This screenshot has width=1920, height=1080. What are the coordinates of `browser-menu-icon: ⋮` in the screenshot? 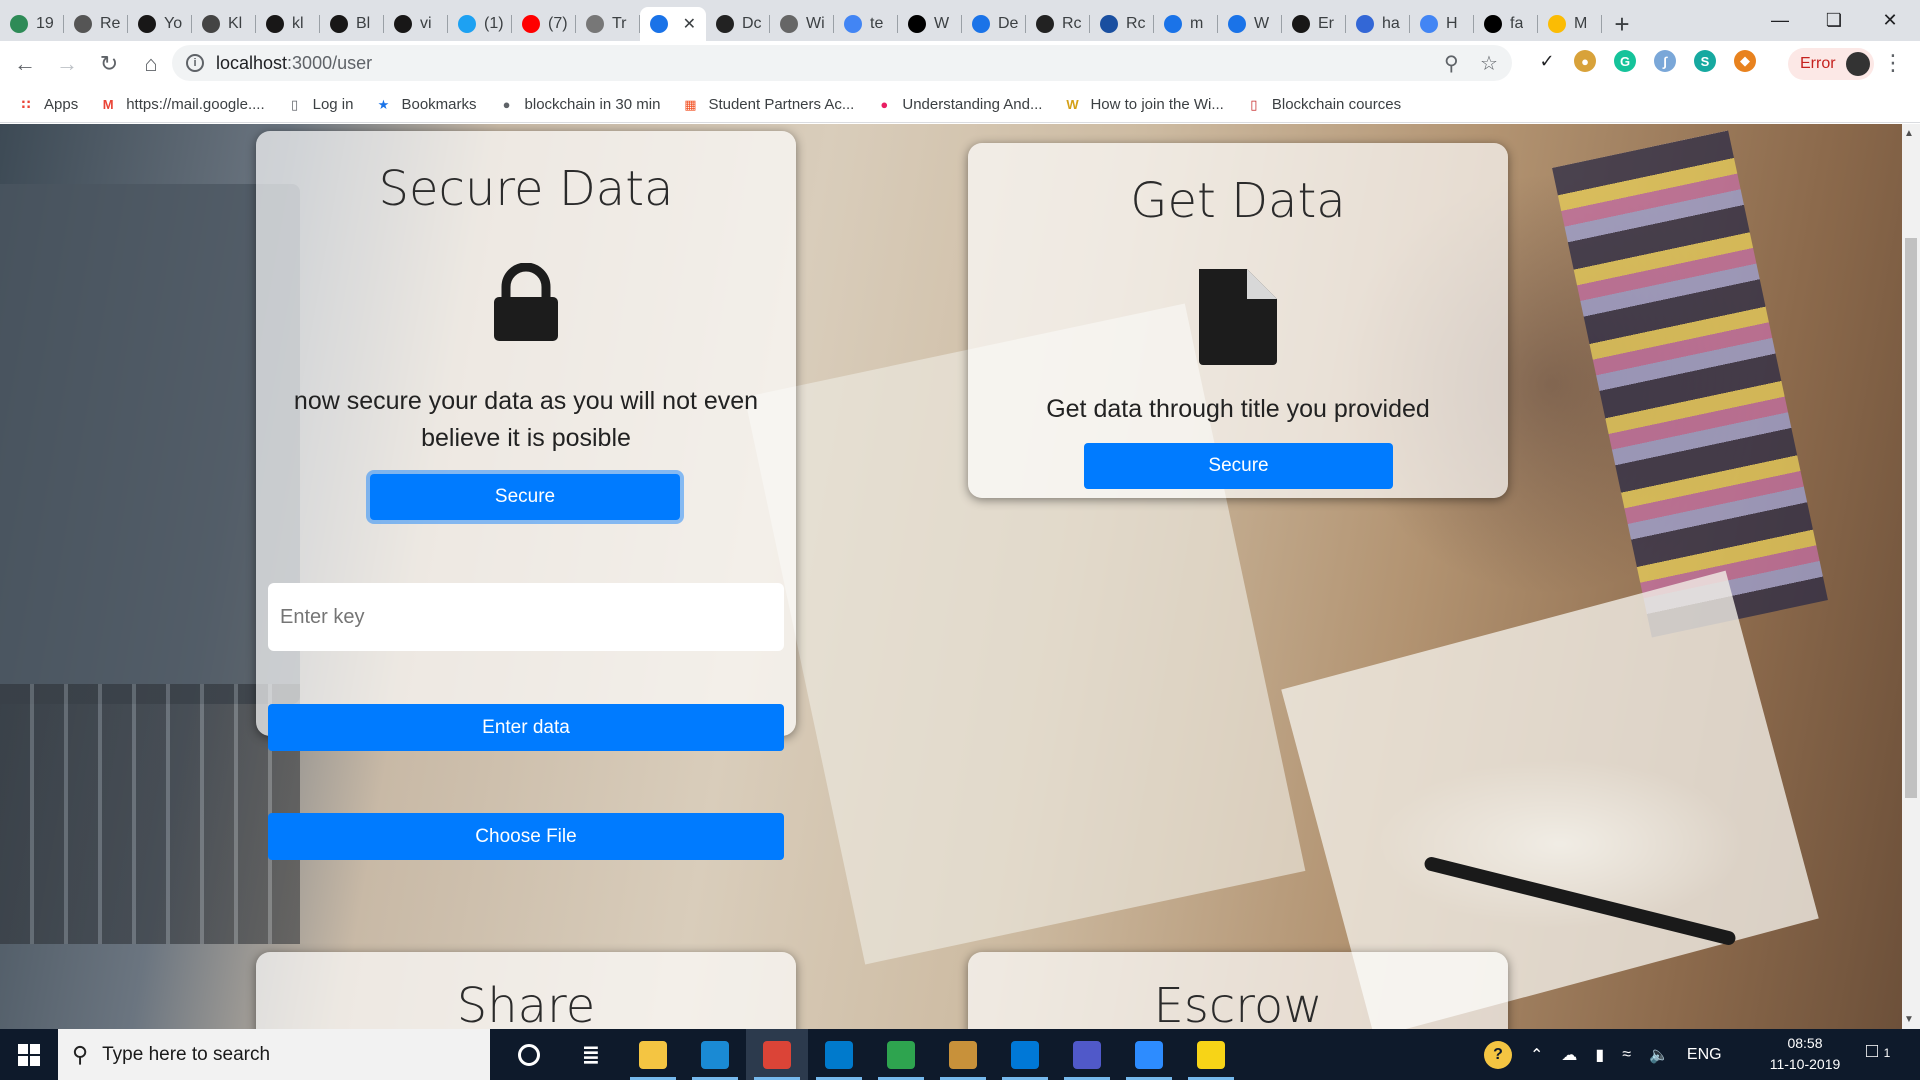 It's located at (1893, 63).